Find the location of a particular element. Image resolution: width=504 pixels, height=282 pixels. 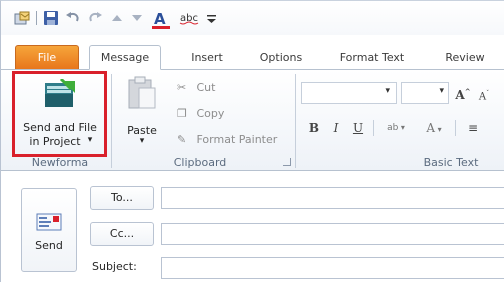

format-painter-button: ✎ Format Painter is located at coordinates (235, 140).